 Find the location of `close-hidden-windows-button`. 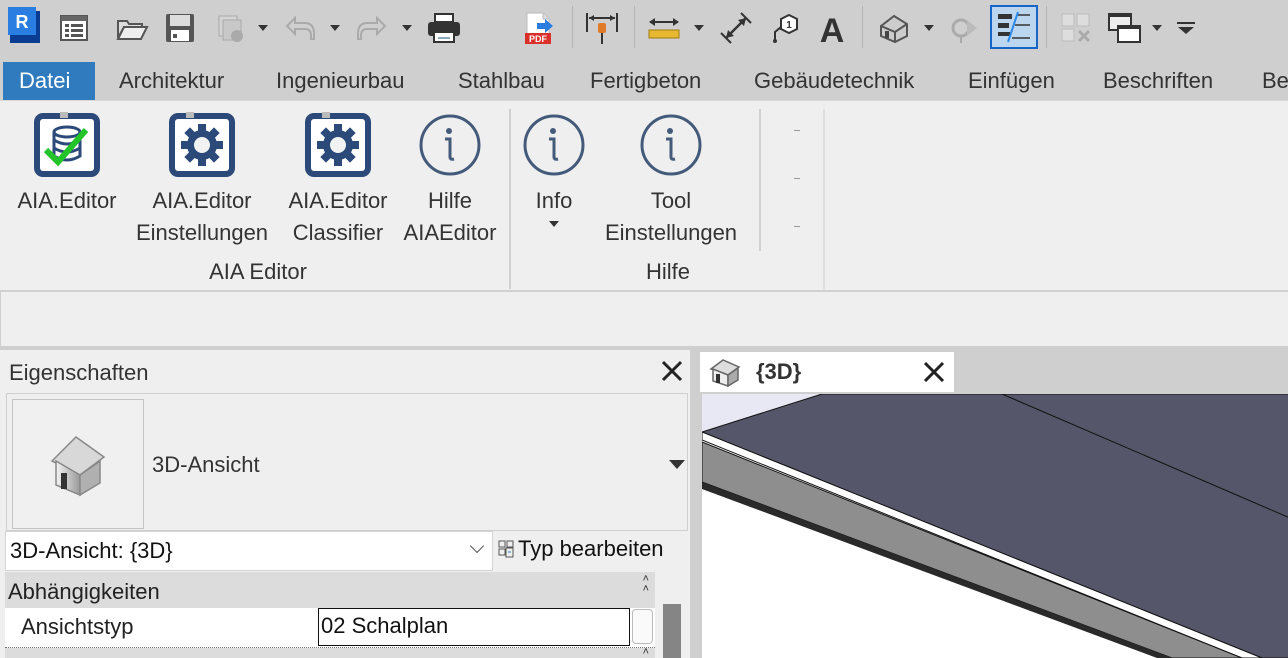

close-hidden-windows-button is located at coordinates (1076, 28).